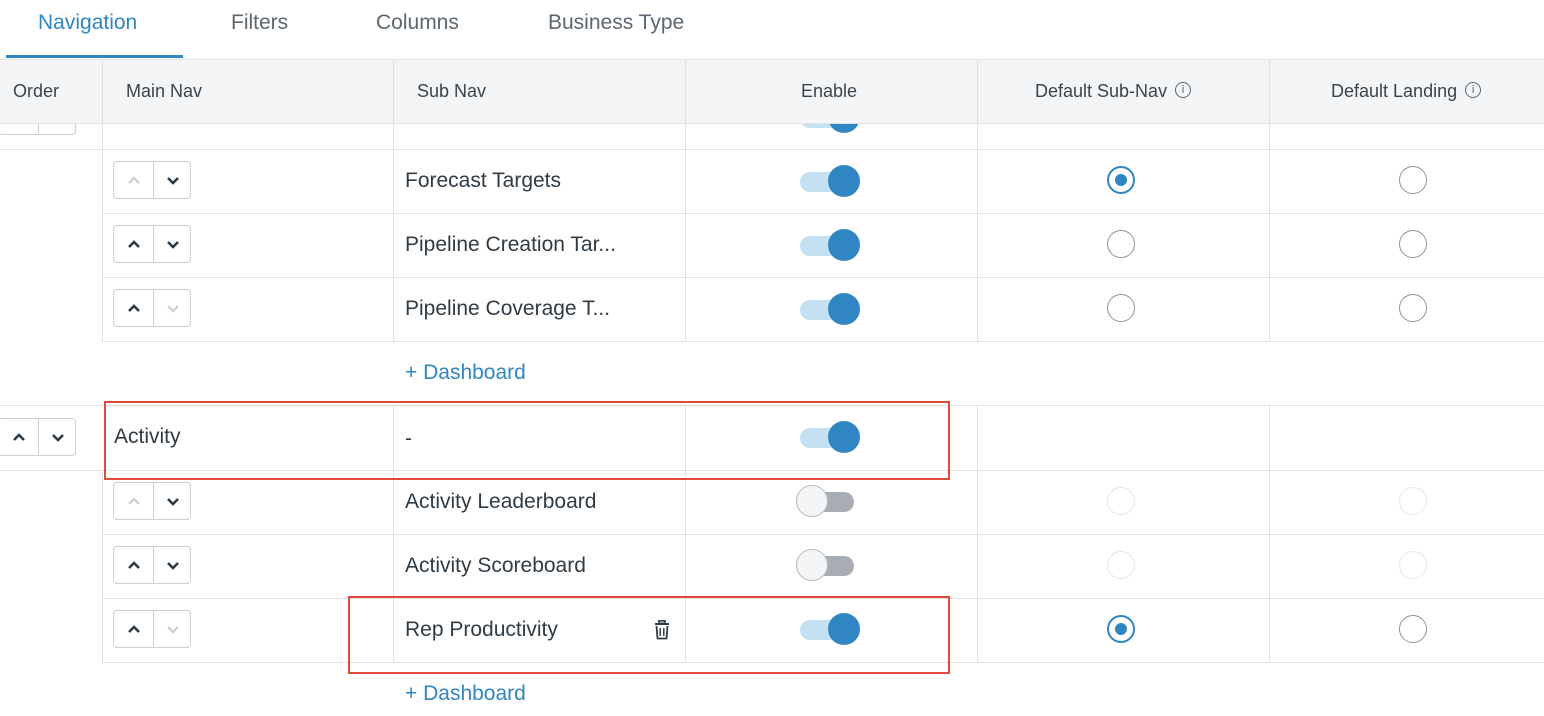 This screenshot has height=716, width=1544. Describe the element at coordinates (87, 25) in the screenshot. I see `tab-navigation: Navigation` at that location.